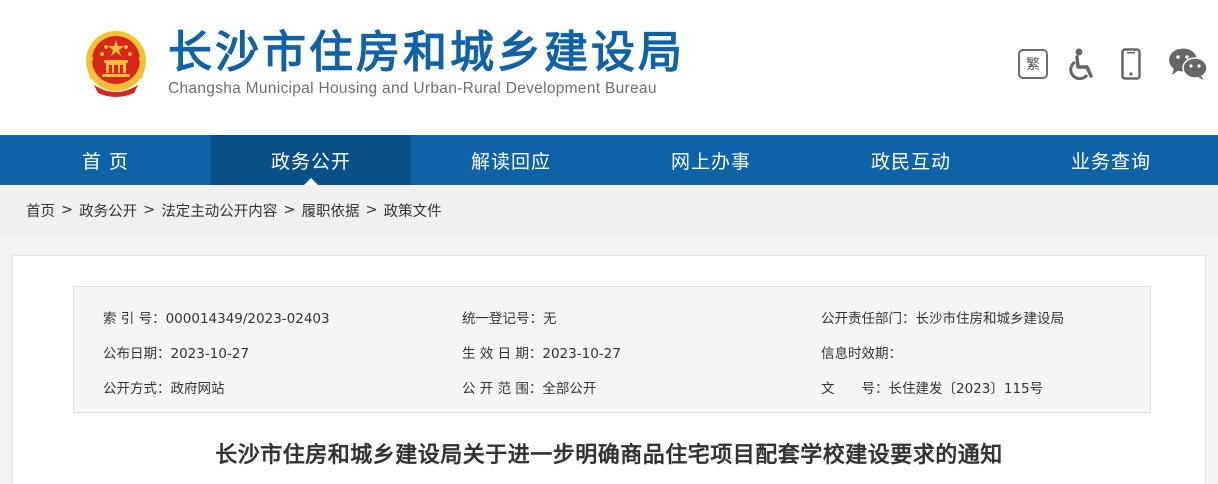 The height and width of the screenshot is (484, 1218). I want to click on breadcrumb: 首页 > 政务公开 > 法定主动公开内容 > 履职依据 > 政策文件, so click(609, 210).